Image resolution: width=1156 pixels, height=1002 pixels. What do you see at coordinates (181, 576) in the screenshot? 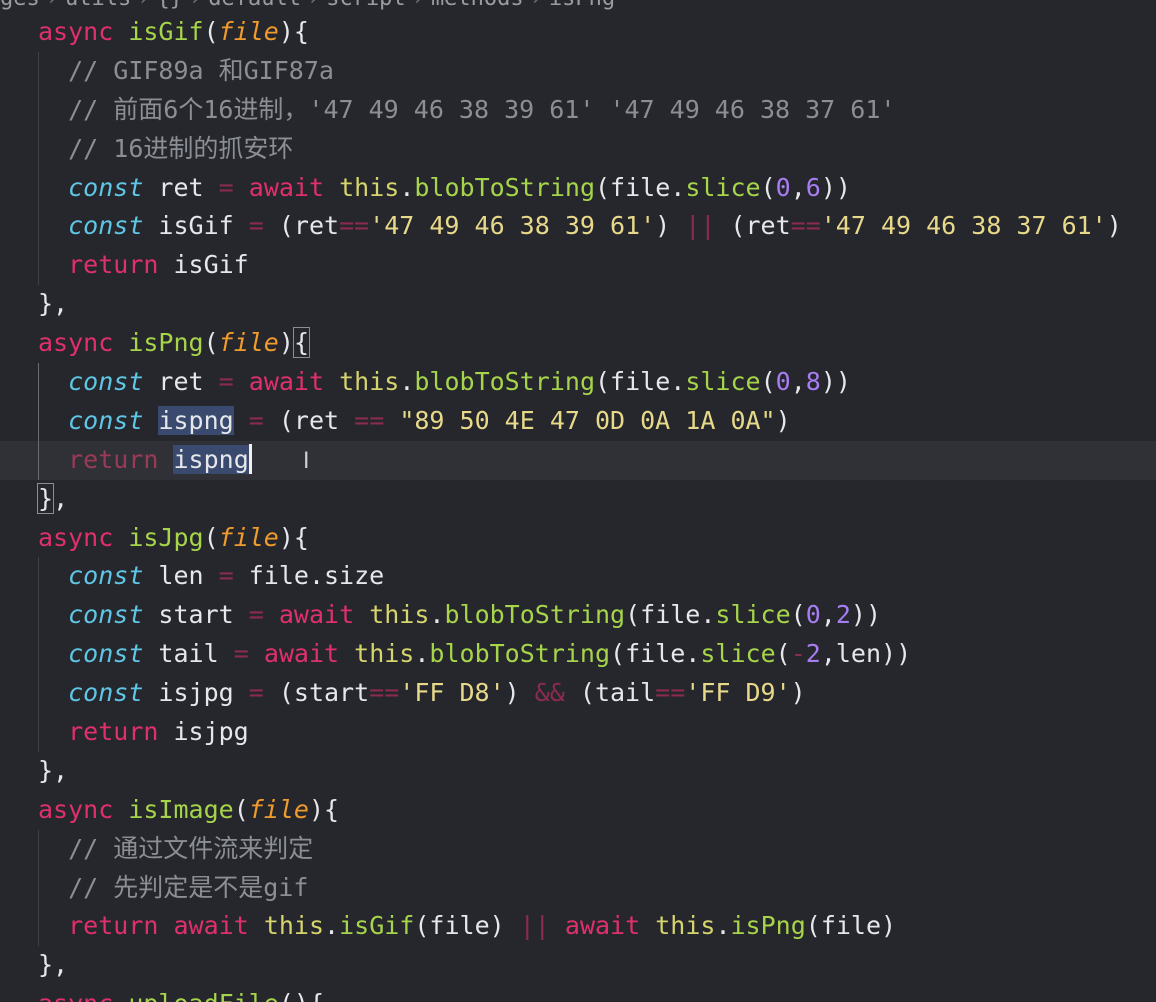
I see `code-text-token: len` at bounding box center [181, 576].